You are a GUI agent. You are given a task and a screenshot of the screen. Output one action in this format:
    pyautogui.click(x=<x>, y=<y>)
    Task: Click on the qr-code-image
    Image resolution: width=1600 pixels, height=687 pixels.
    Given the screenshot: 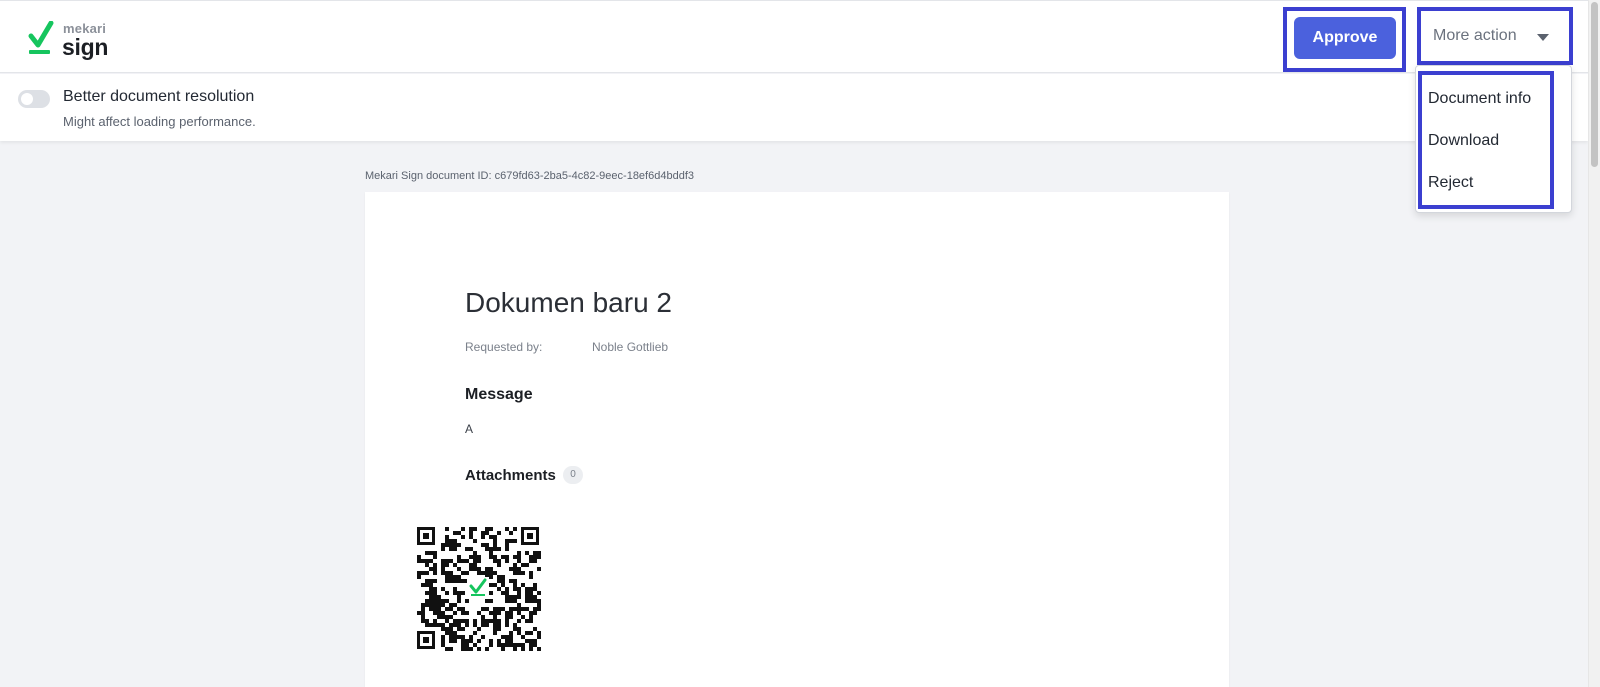 What is the action you would take?
    pyautogui.click(x=478, y=588)
    